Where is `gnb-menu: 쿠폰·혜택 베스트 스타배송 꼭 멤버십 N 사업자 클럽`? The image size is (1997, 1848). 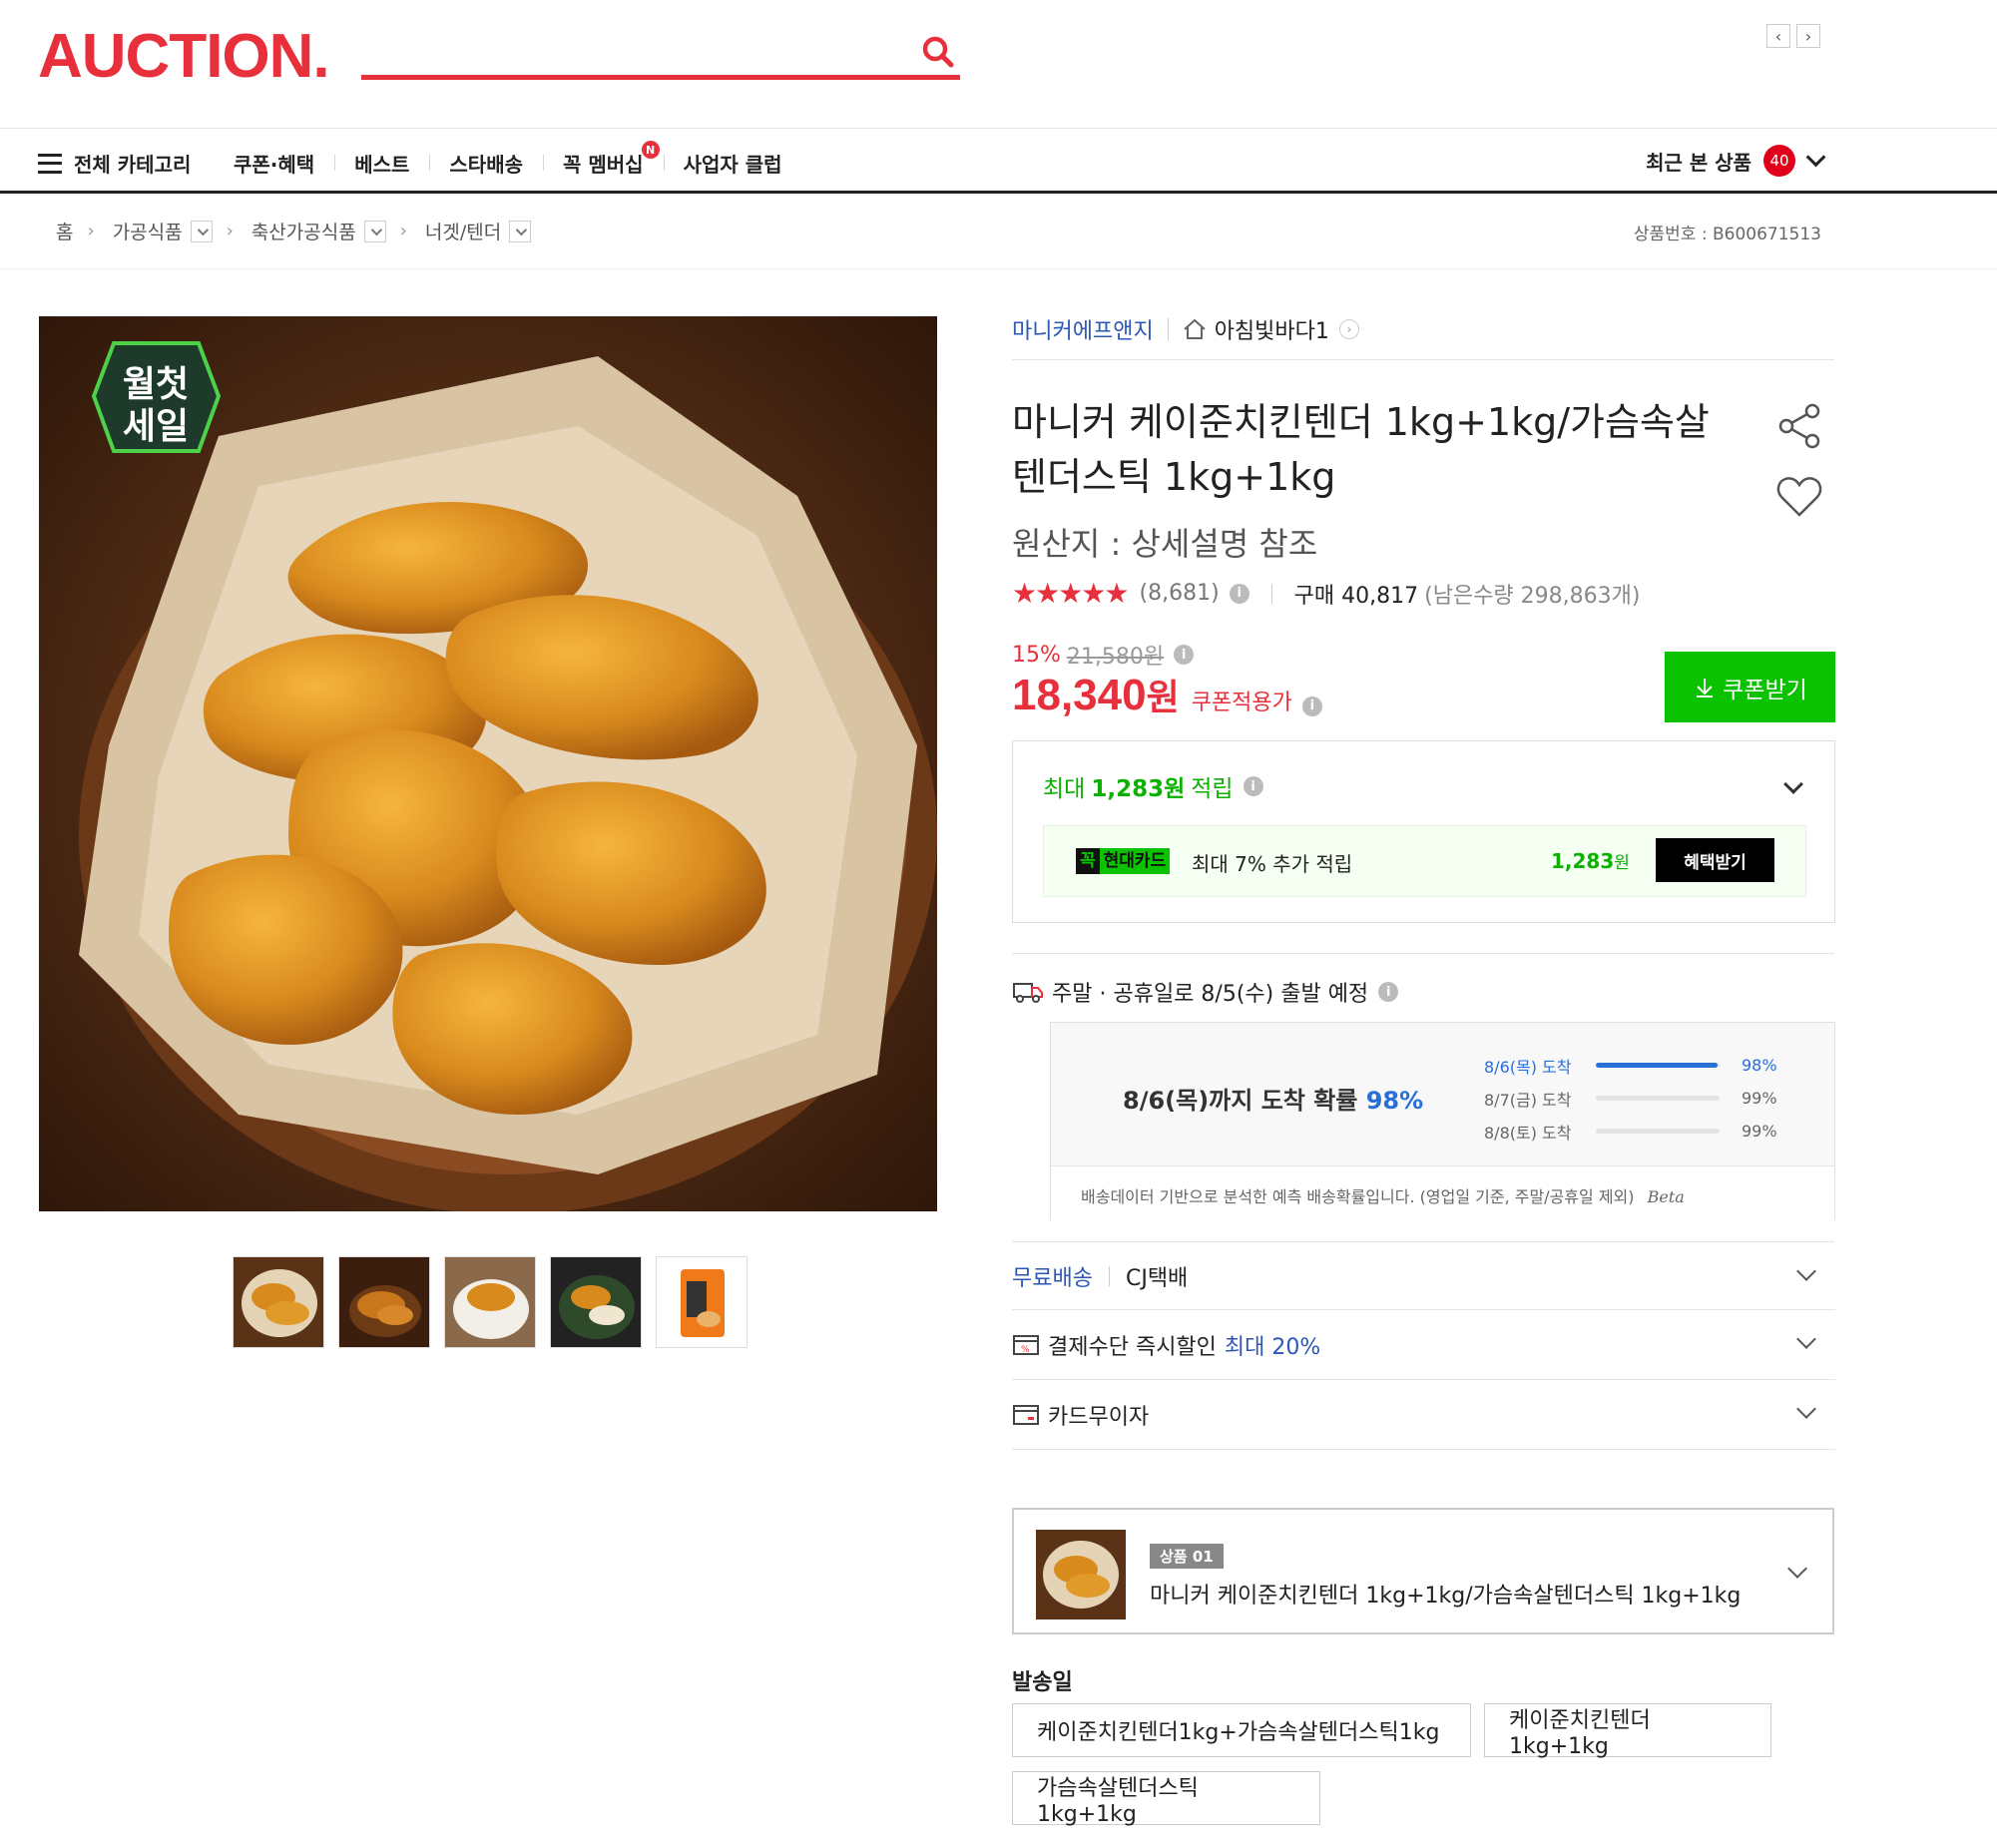
gnb-menu: 쿠폰·혜택 베스트 스타배송 꼭 멤버십 N 사업자 클럽 is located at coordinates (517, 159).